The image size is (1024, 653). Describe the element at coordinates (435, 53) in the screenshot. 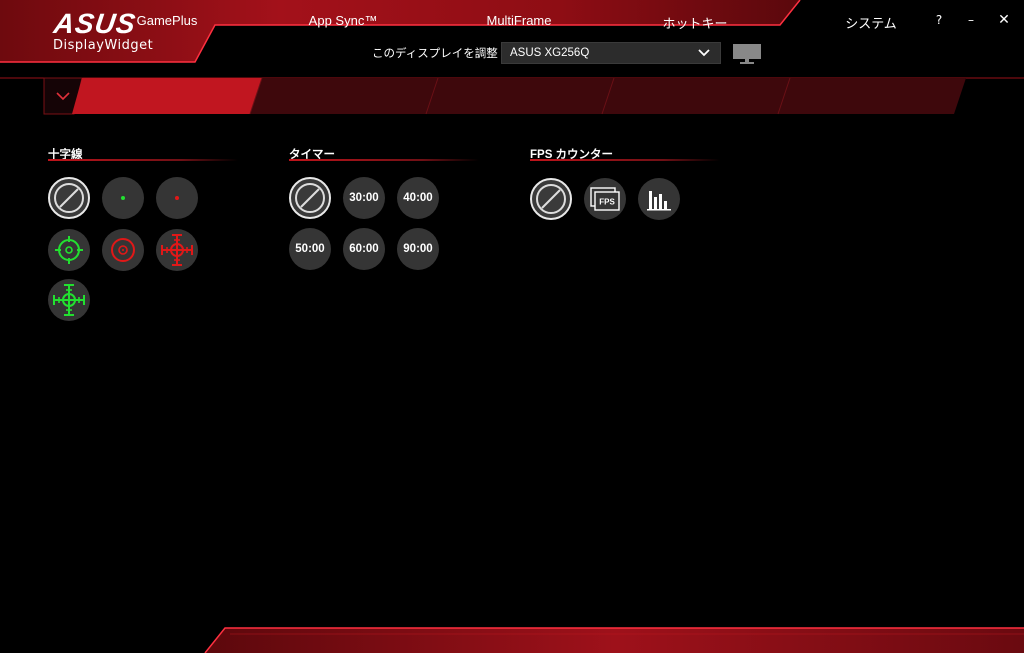

I see `display-label: このディスプレイを調整` at that location.